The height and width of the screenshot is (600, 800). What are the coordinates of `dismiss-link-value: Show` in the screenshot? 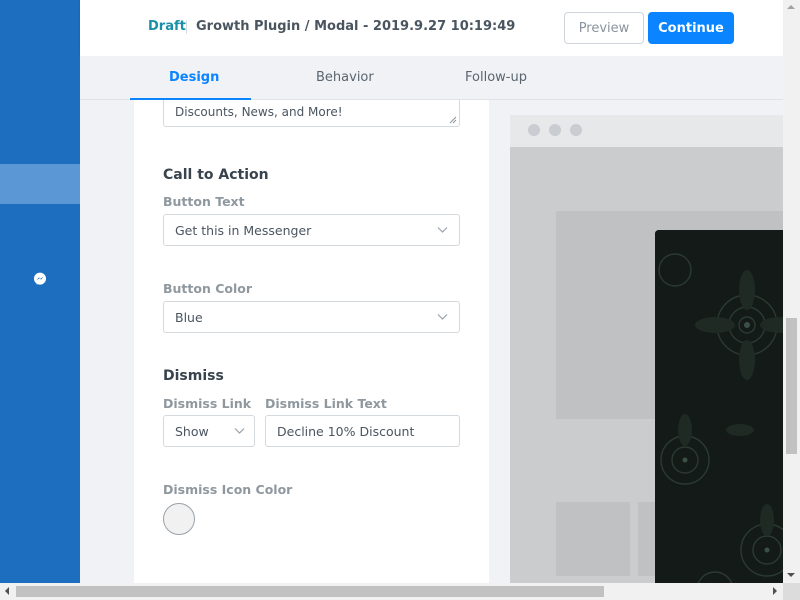 It's located at (192, 431).